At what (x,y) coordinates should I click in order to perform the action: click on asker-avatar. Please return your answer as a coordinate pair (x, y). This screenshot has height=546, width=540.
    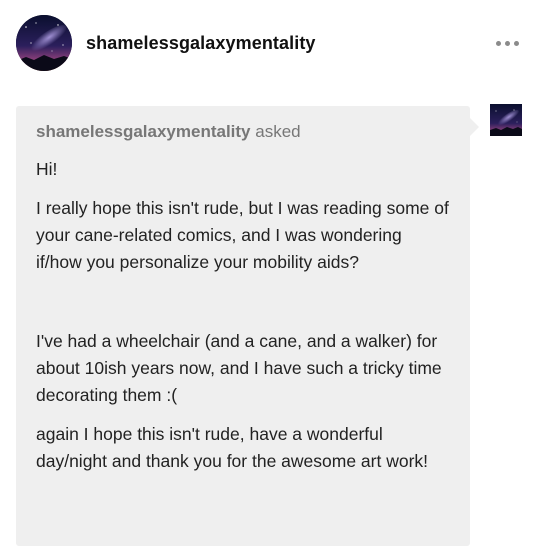
    Looking at the image, I should click on (506, 120).